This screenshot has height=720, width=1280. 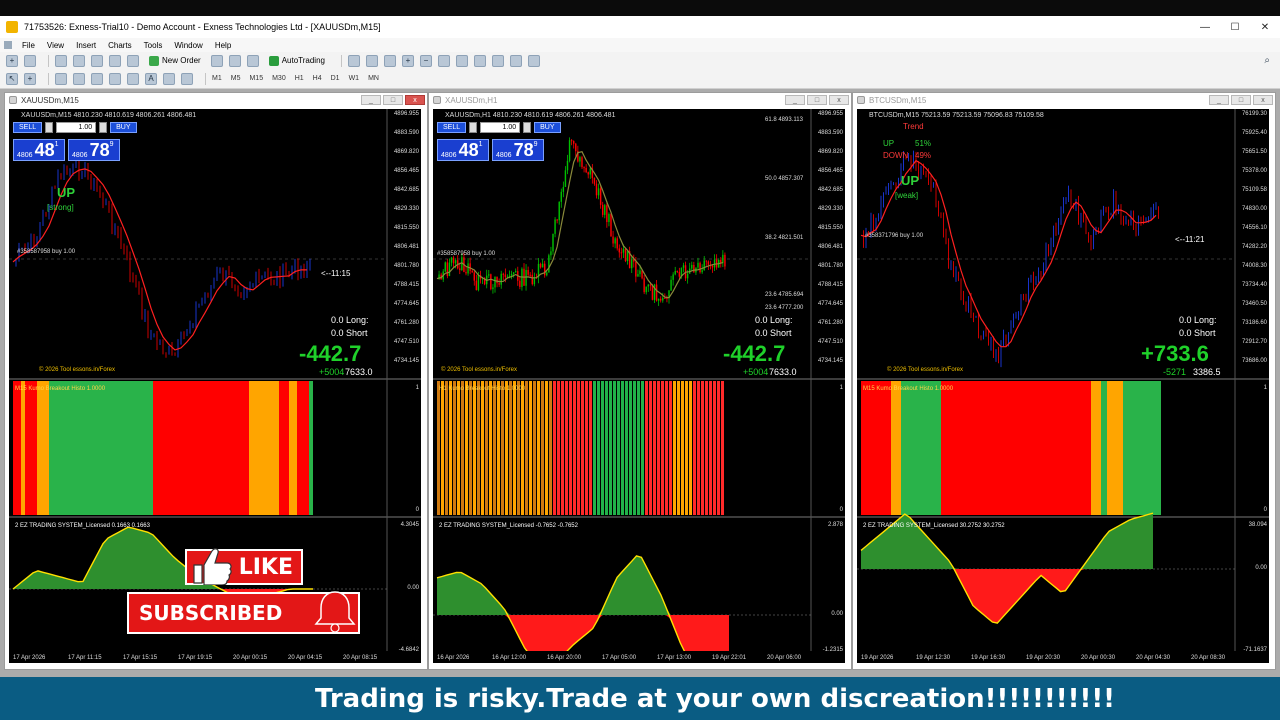 What do you see at coordinates (1235, 27) in the screenshot?
I see `maximize-button: ☐` at bounding box center [1235, 27].